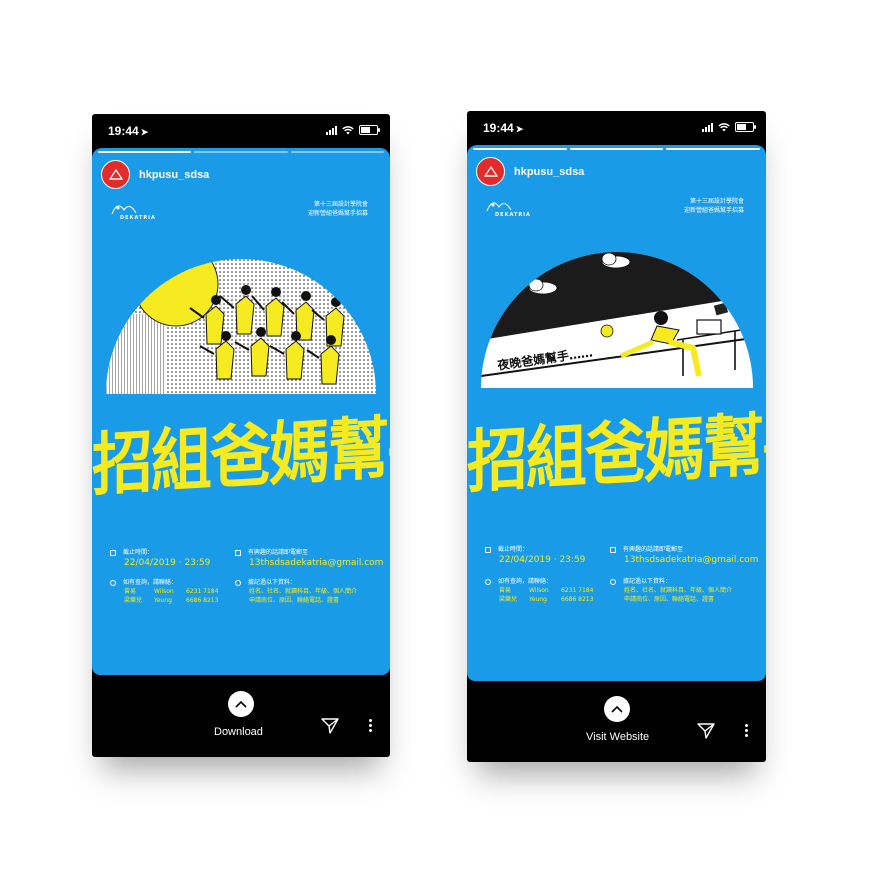 The width and height of the screenshot is (869, 869). What do you see at coordinates (241, 326) in the screenshot?
I see `dancers-illustration` at bounding box center [241, 326].